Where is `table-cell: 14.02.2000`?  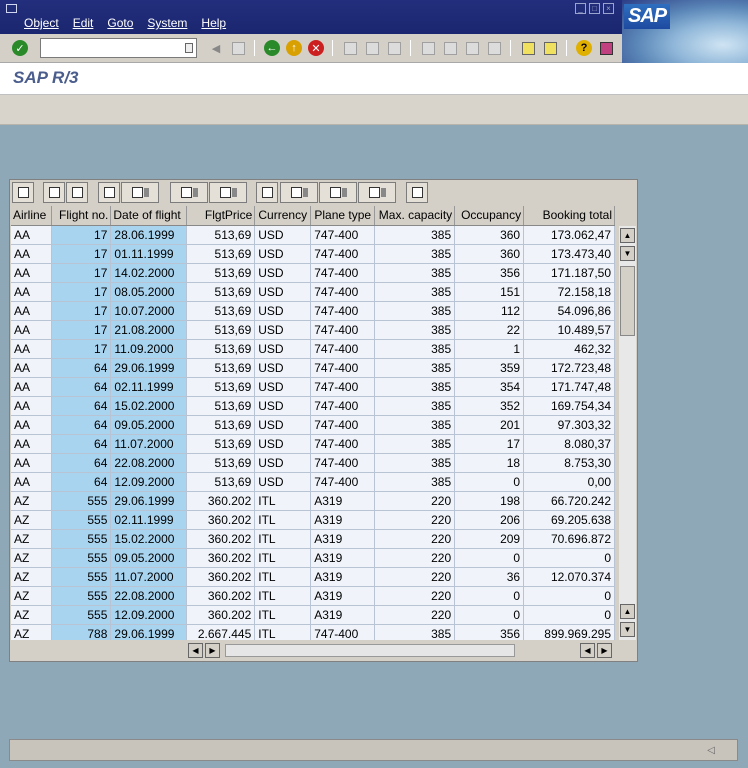
table-cell: 14.02.2000 is located at coordinates (149, 273).